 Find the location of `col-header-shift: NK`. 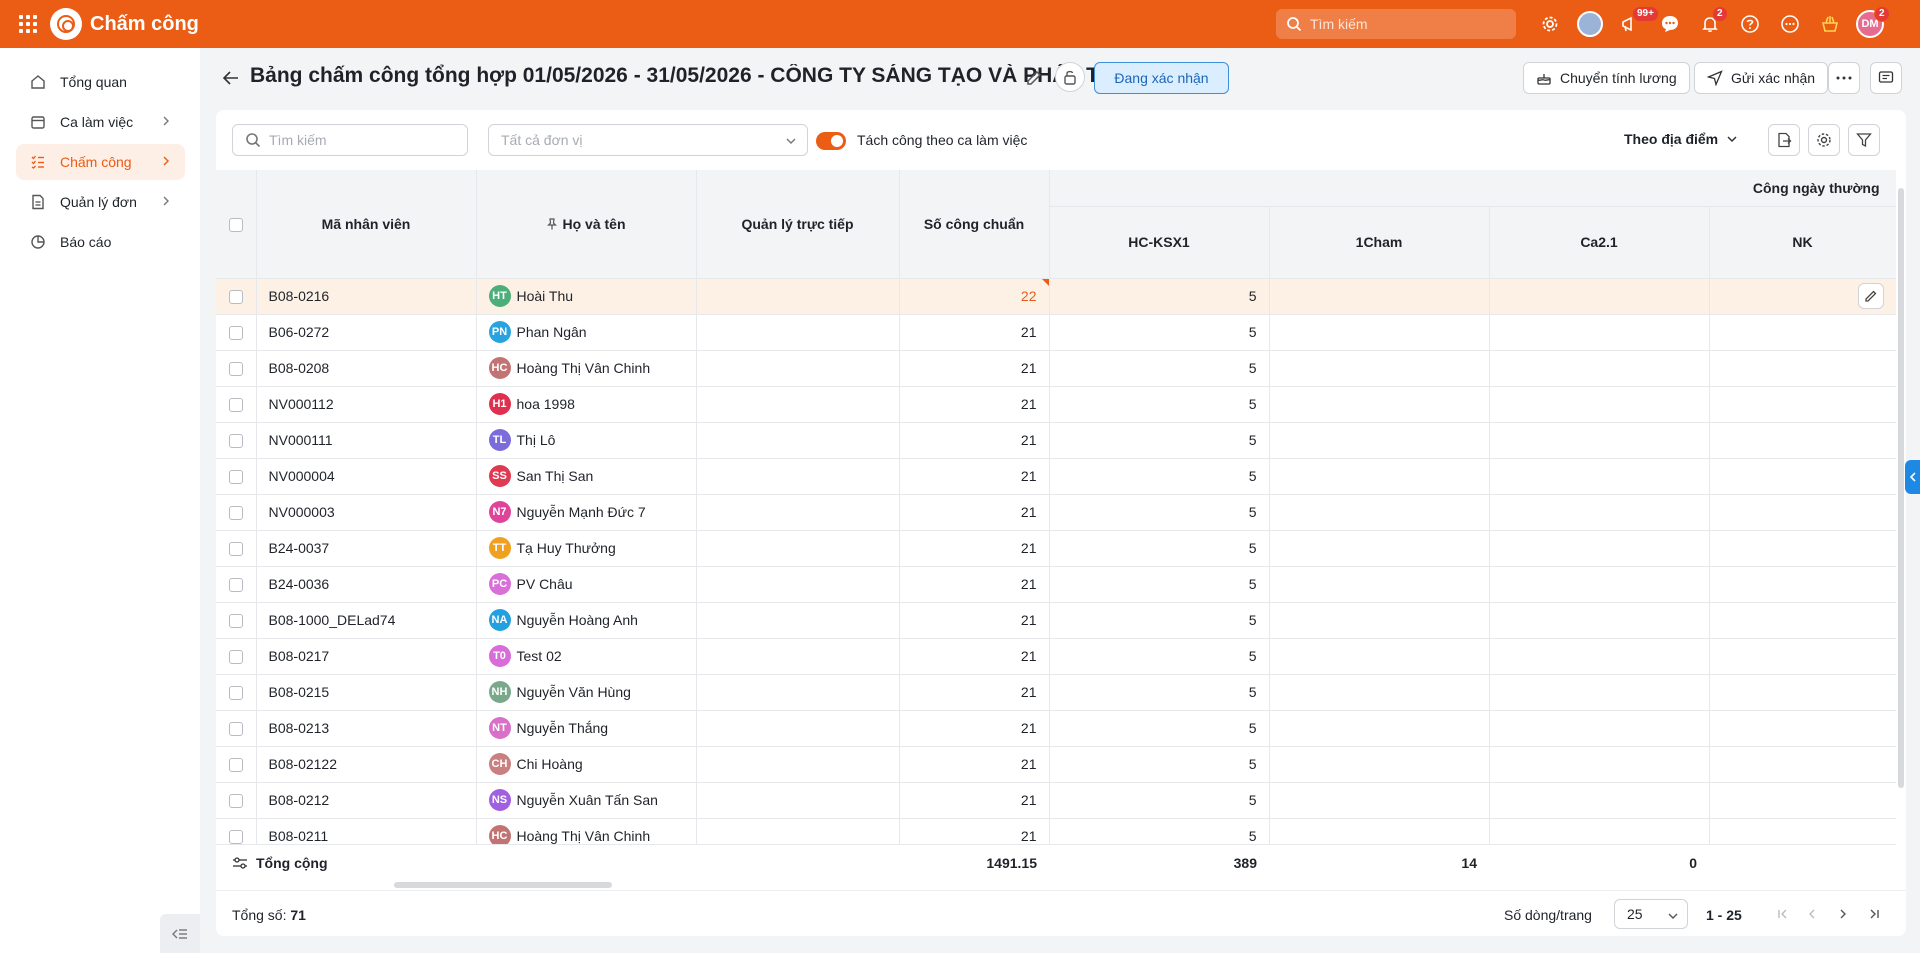

col-header-shift: NK is located at coordinates (1802, 242).